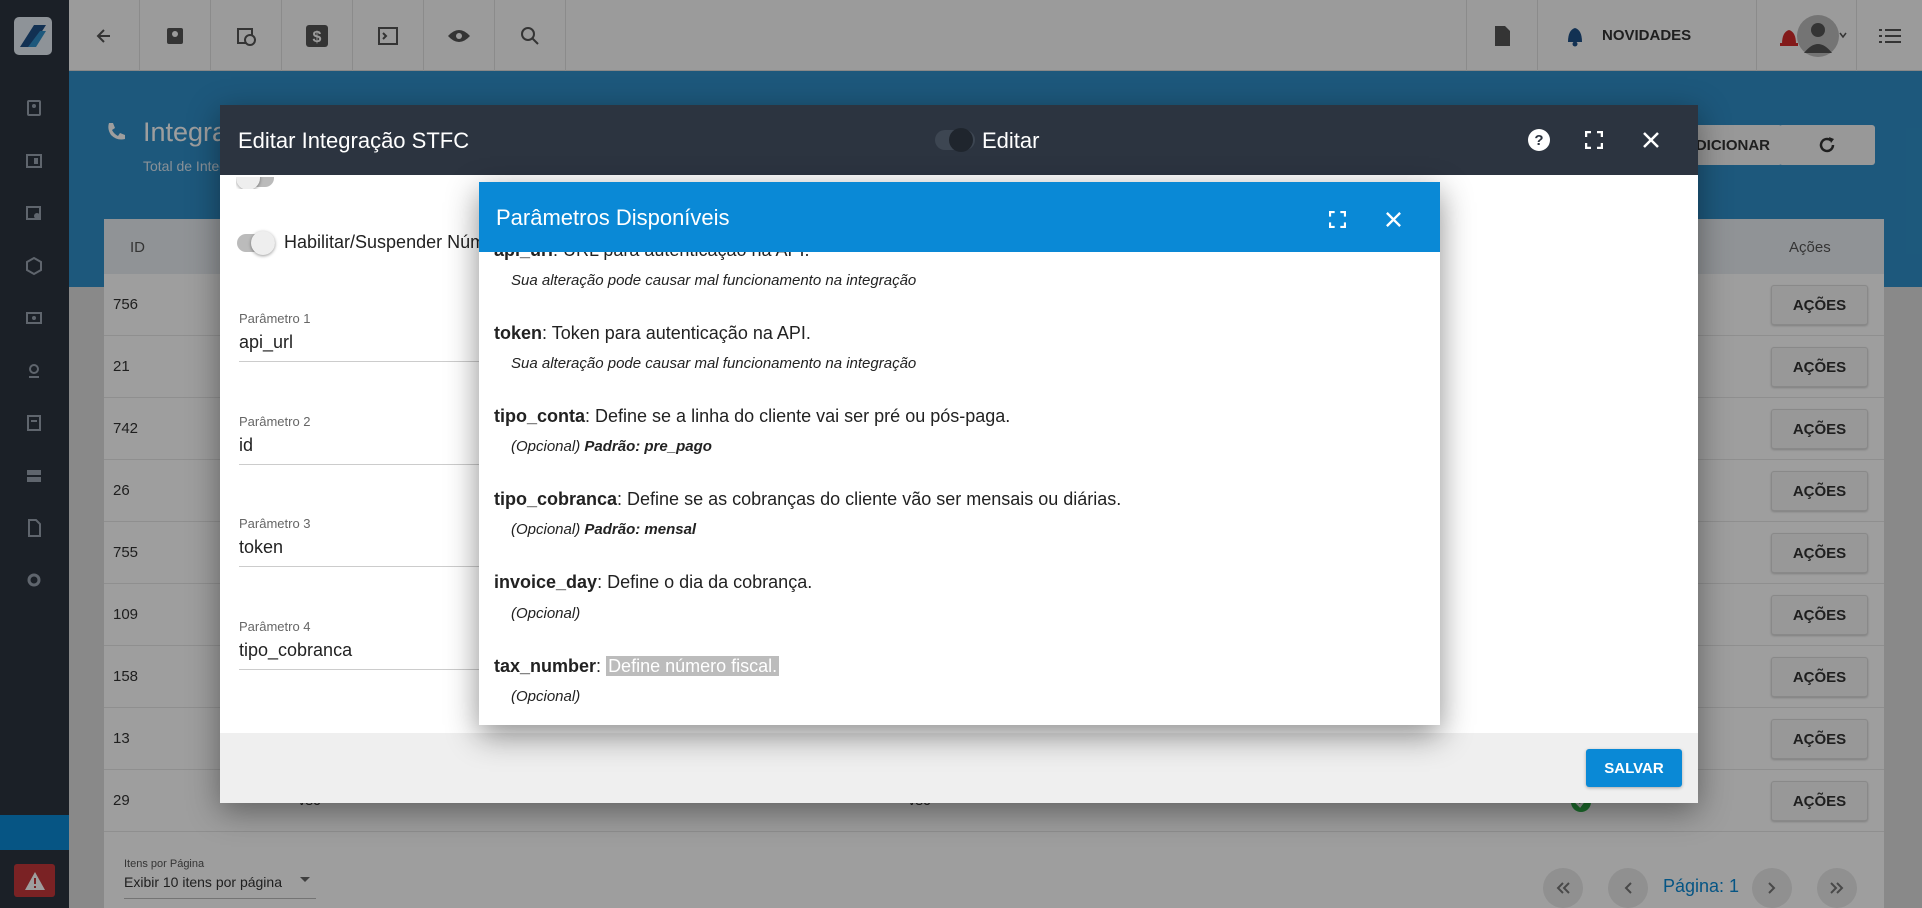 The height and width of the screenshot is (908, 1922). Describe the element at coordinates (1634, 768) in the screenshot. I see `save-button: SALVAR` at that location.